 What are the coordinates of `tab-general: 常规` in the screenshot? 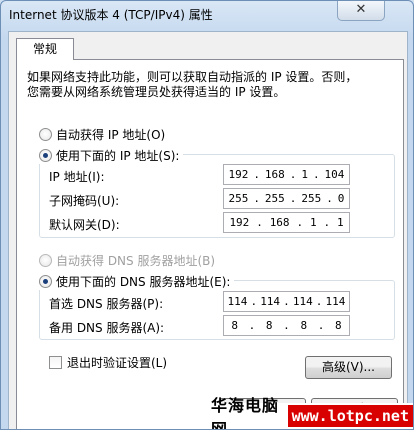 It's located at (45, 49).